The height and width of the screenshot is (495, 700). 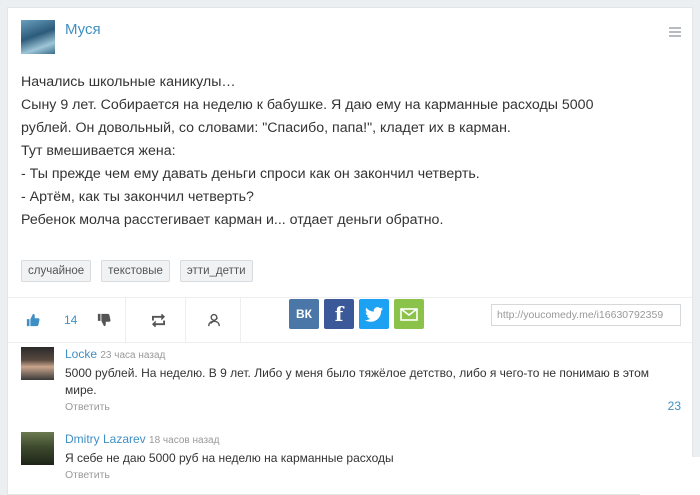 I want to click on twitter-icon, so click(x=374, y=314).